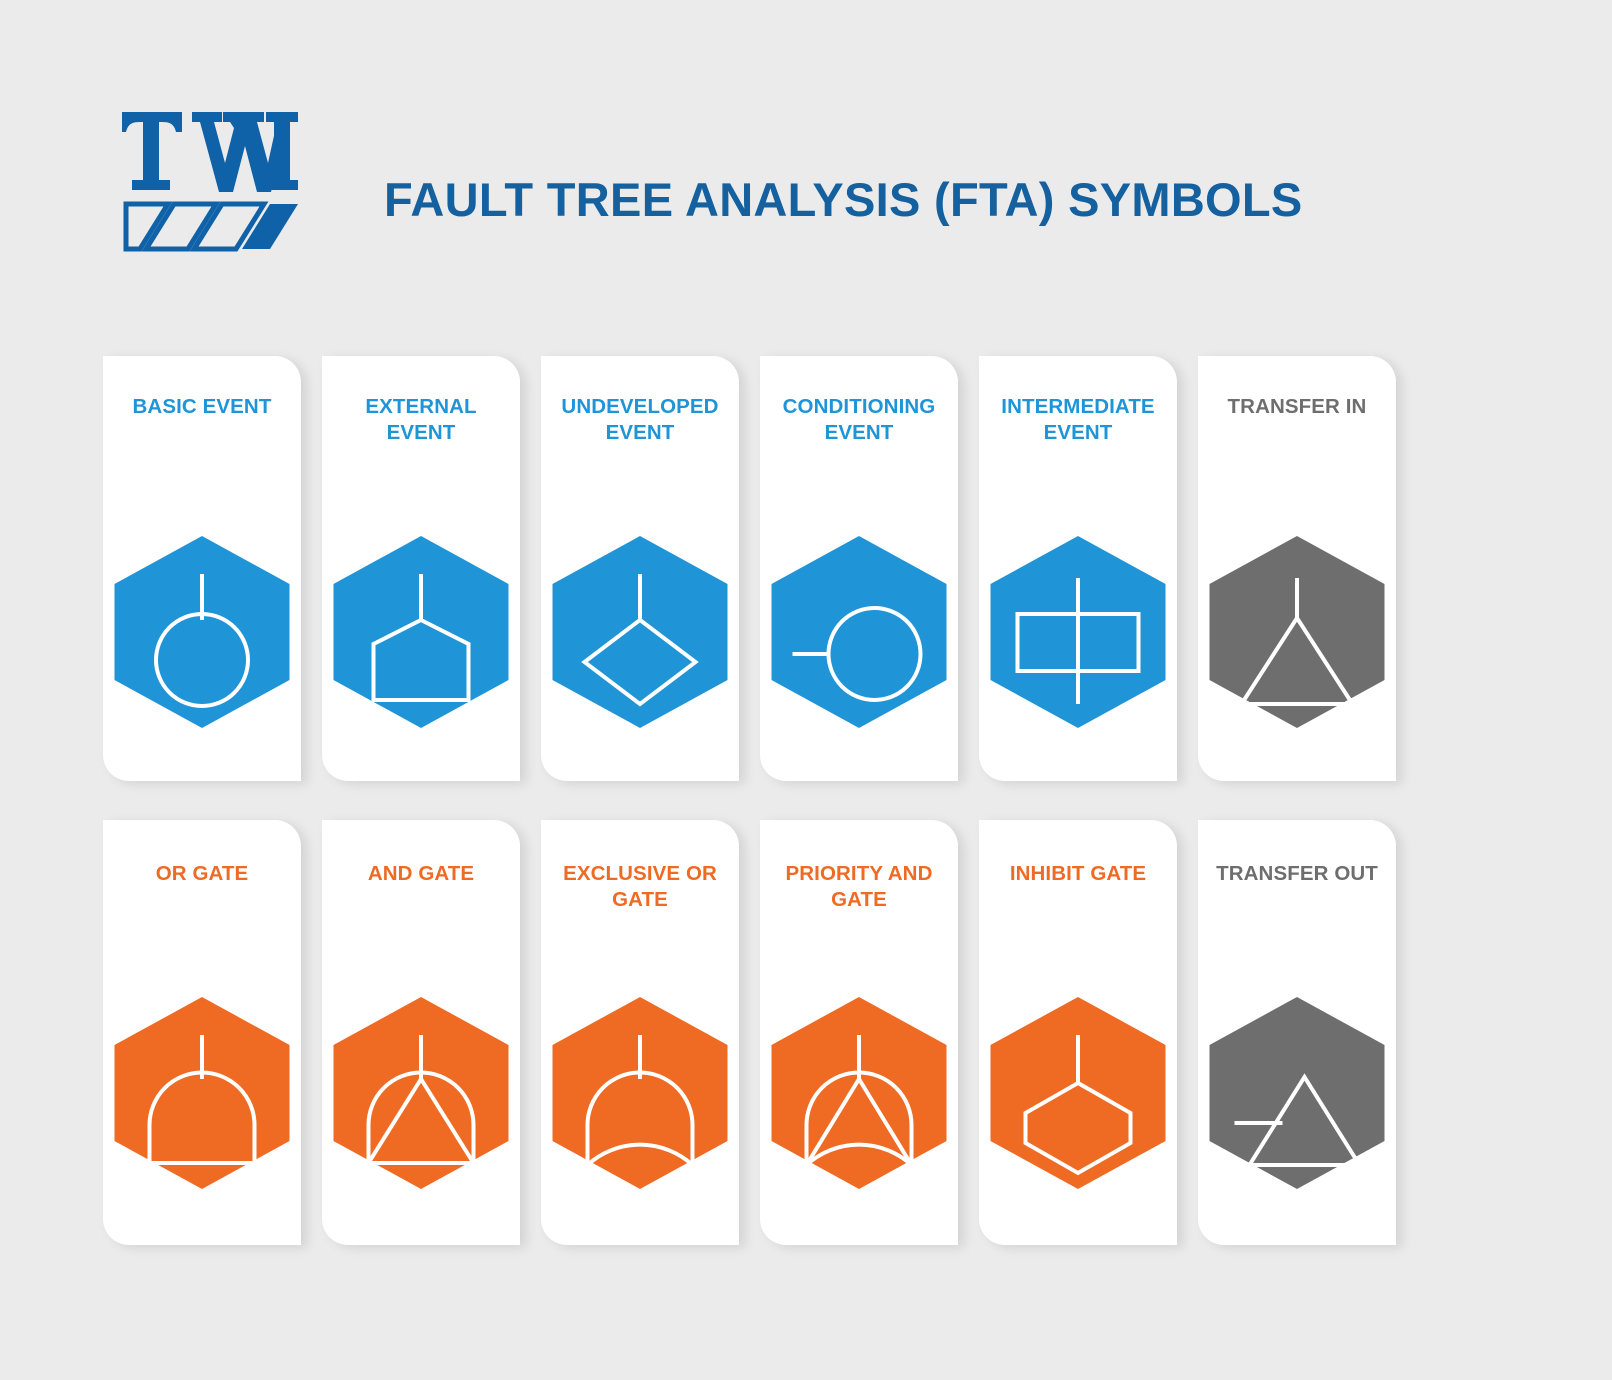  I want to click on card-inhibit-gate: INHIBIT GATE, so click(1078, 1032).